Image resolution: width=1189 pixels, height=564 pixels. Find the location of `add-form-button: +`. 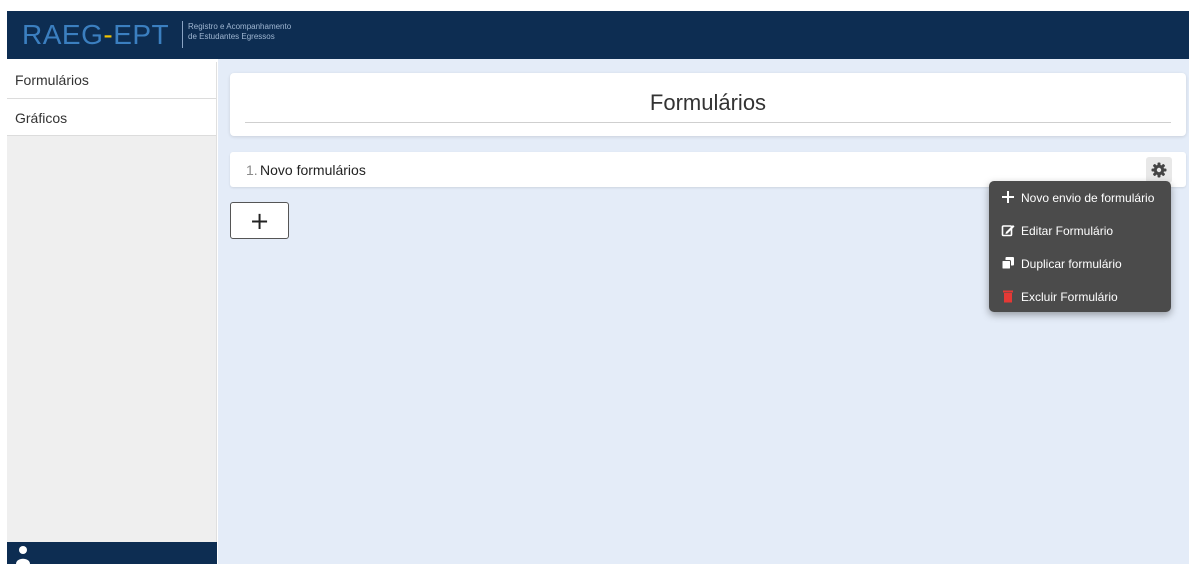

add-form-button: + is located at coordinates (259, 220).